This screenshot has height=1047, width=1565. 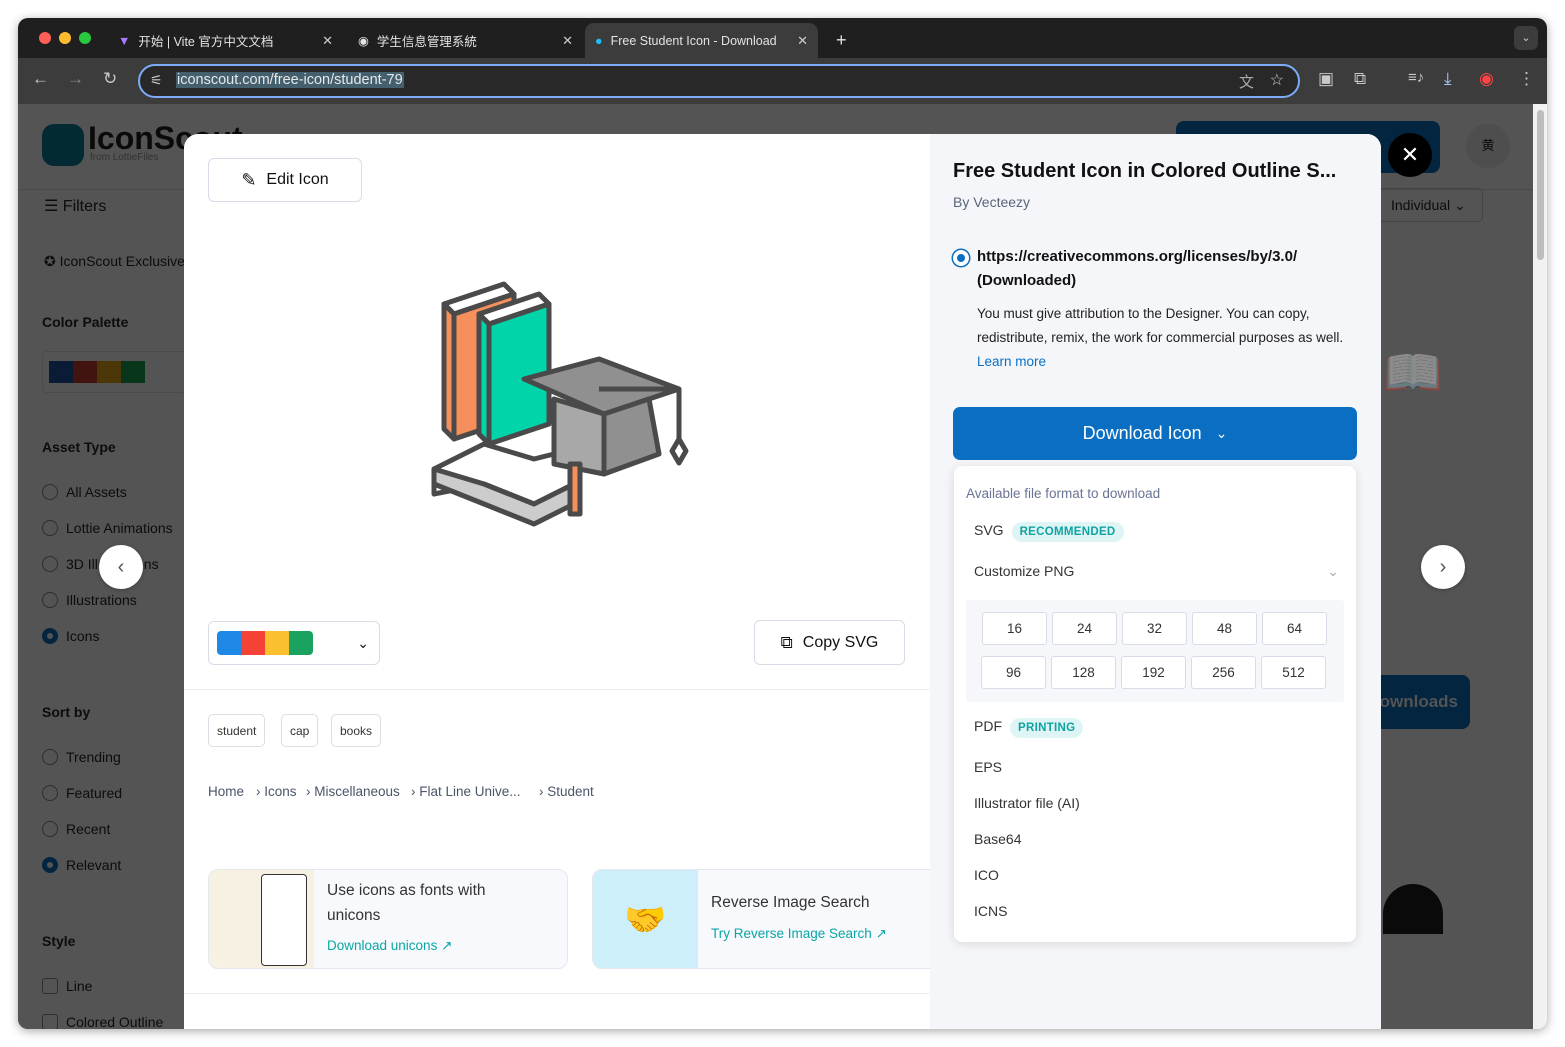 What do you see at coordinates (961, 258) in the screenshot?
I see `license-radio` at bounding box center [961, 258].